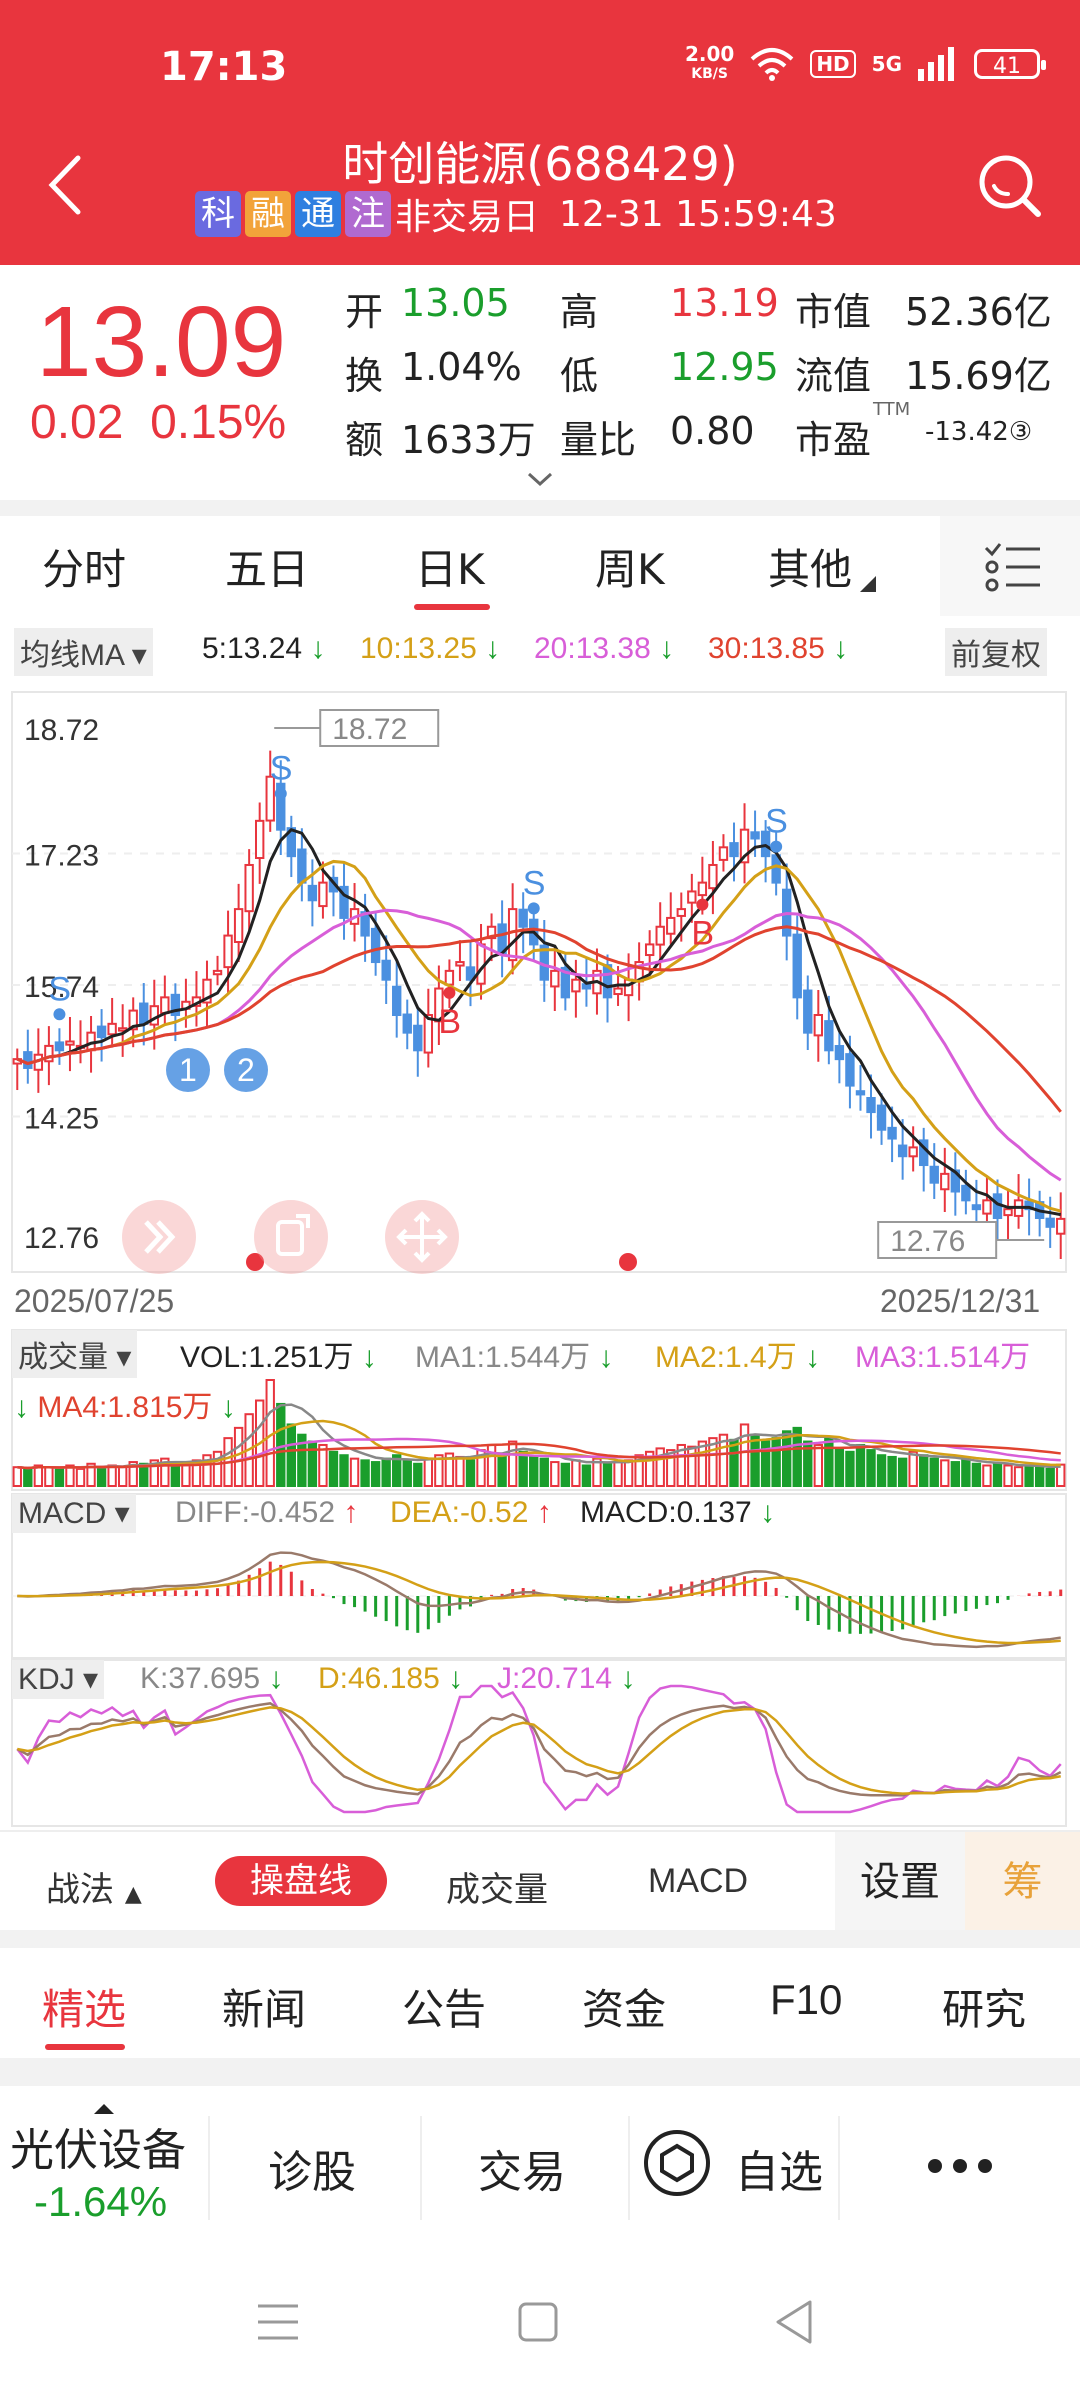  I want to click on volume-selector-label: 成交量, so click(63, 1357).